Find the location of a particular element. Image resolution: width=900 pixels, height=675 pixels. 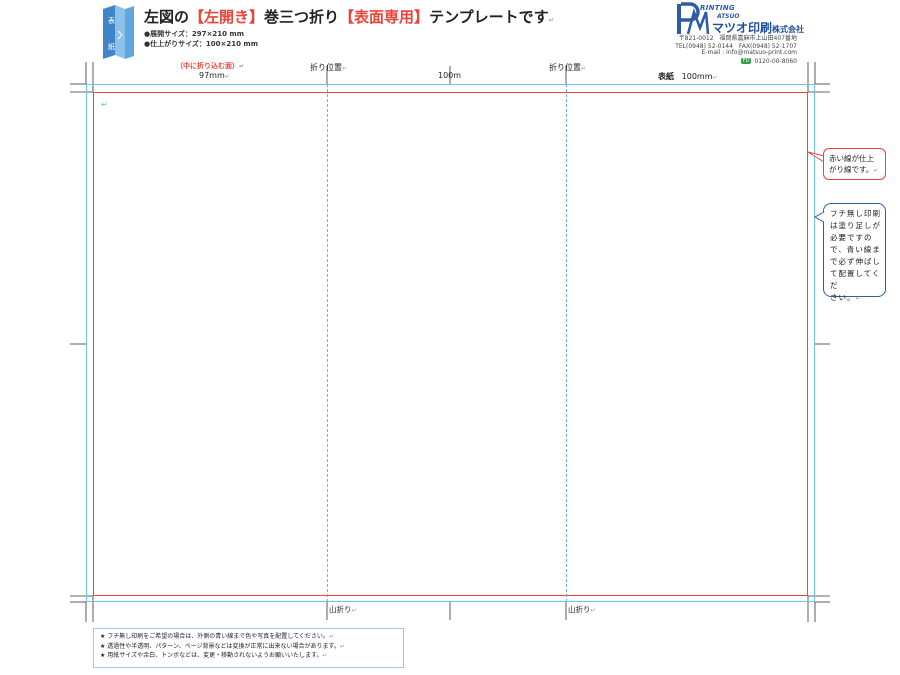

trim-line-note: 赤い線が仕上 がり線です。↵ is located at coordinates (854, 164).